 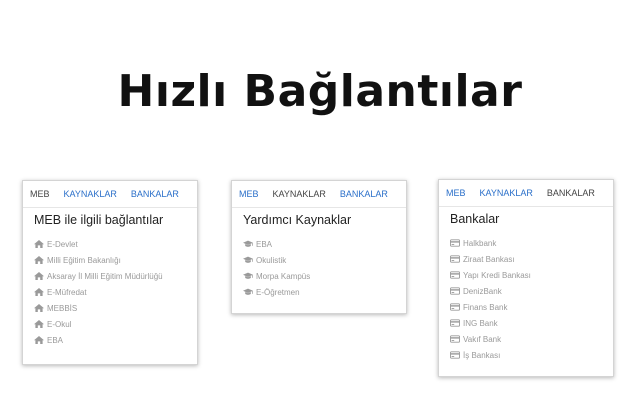 I want to click on list-item-label: MEBBİS, so click(x=62, y=308).